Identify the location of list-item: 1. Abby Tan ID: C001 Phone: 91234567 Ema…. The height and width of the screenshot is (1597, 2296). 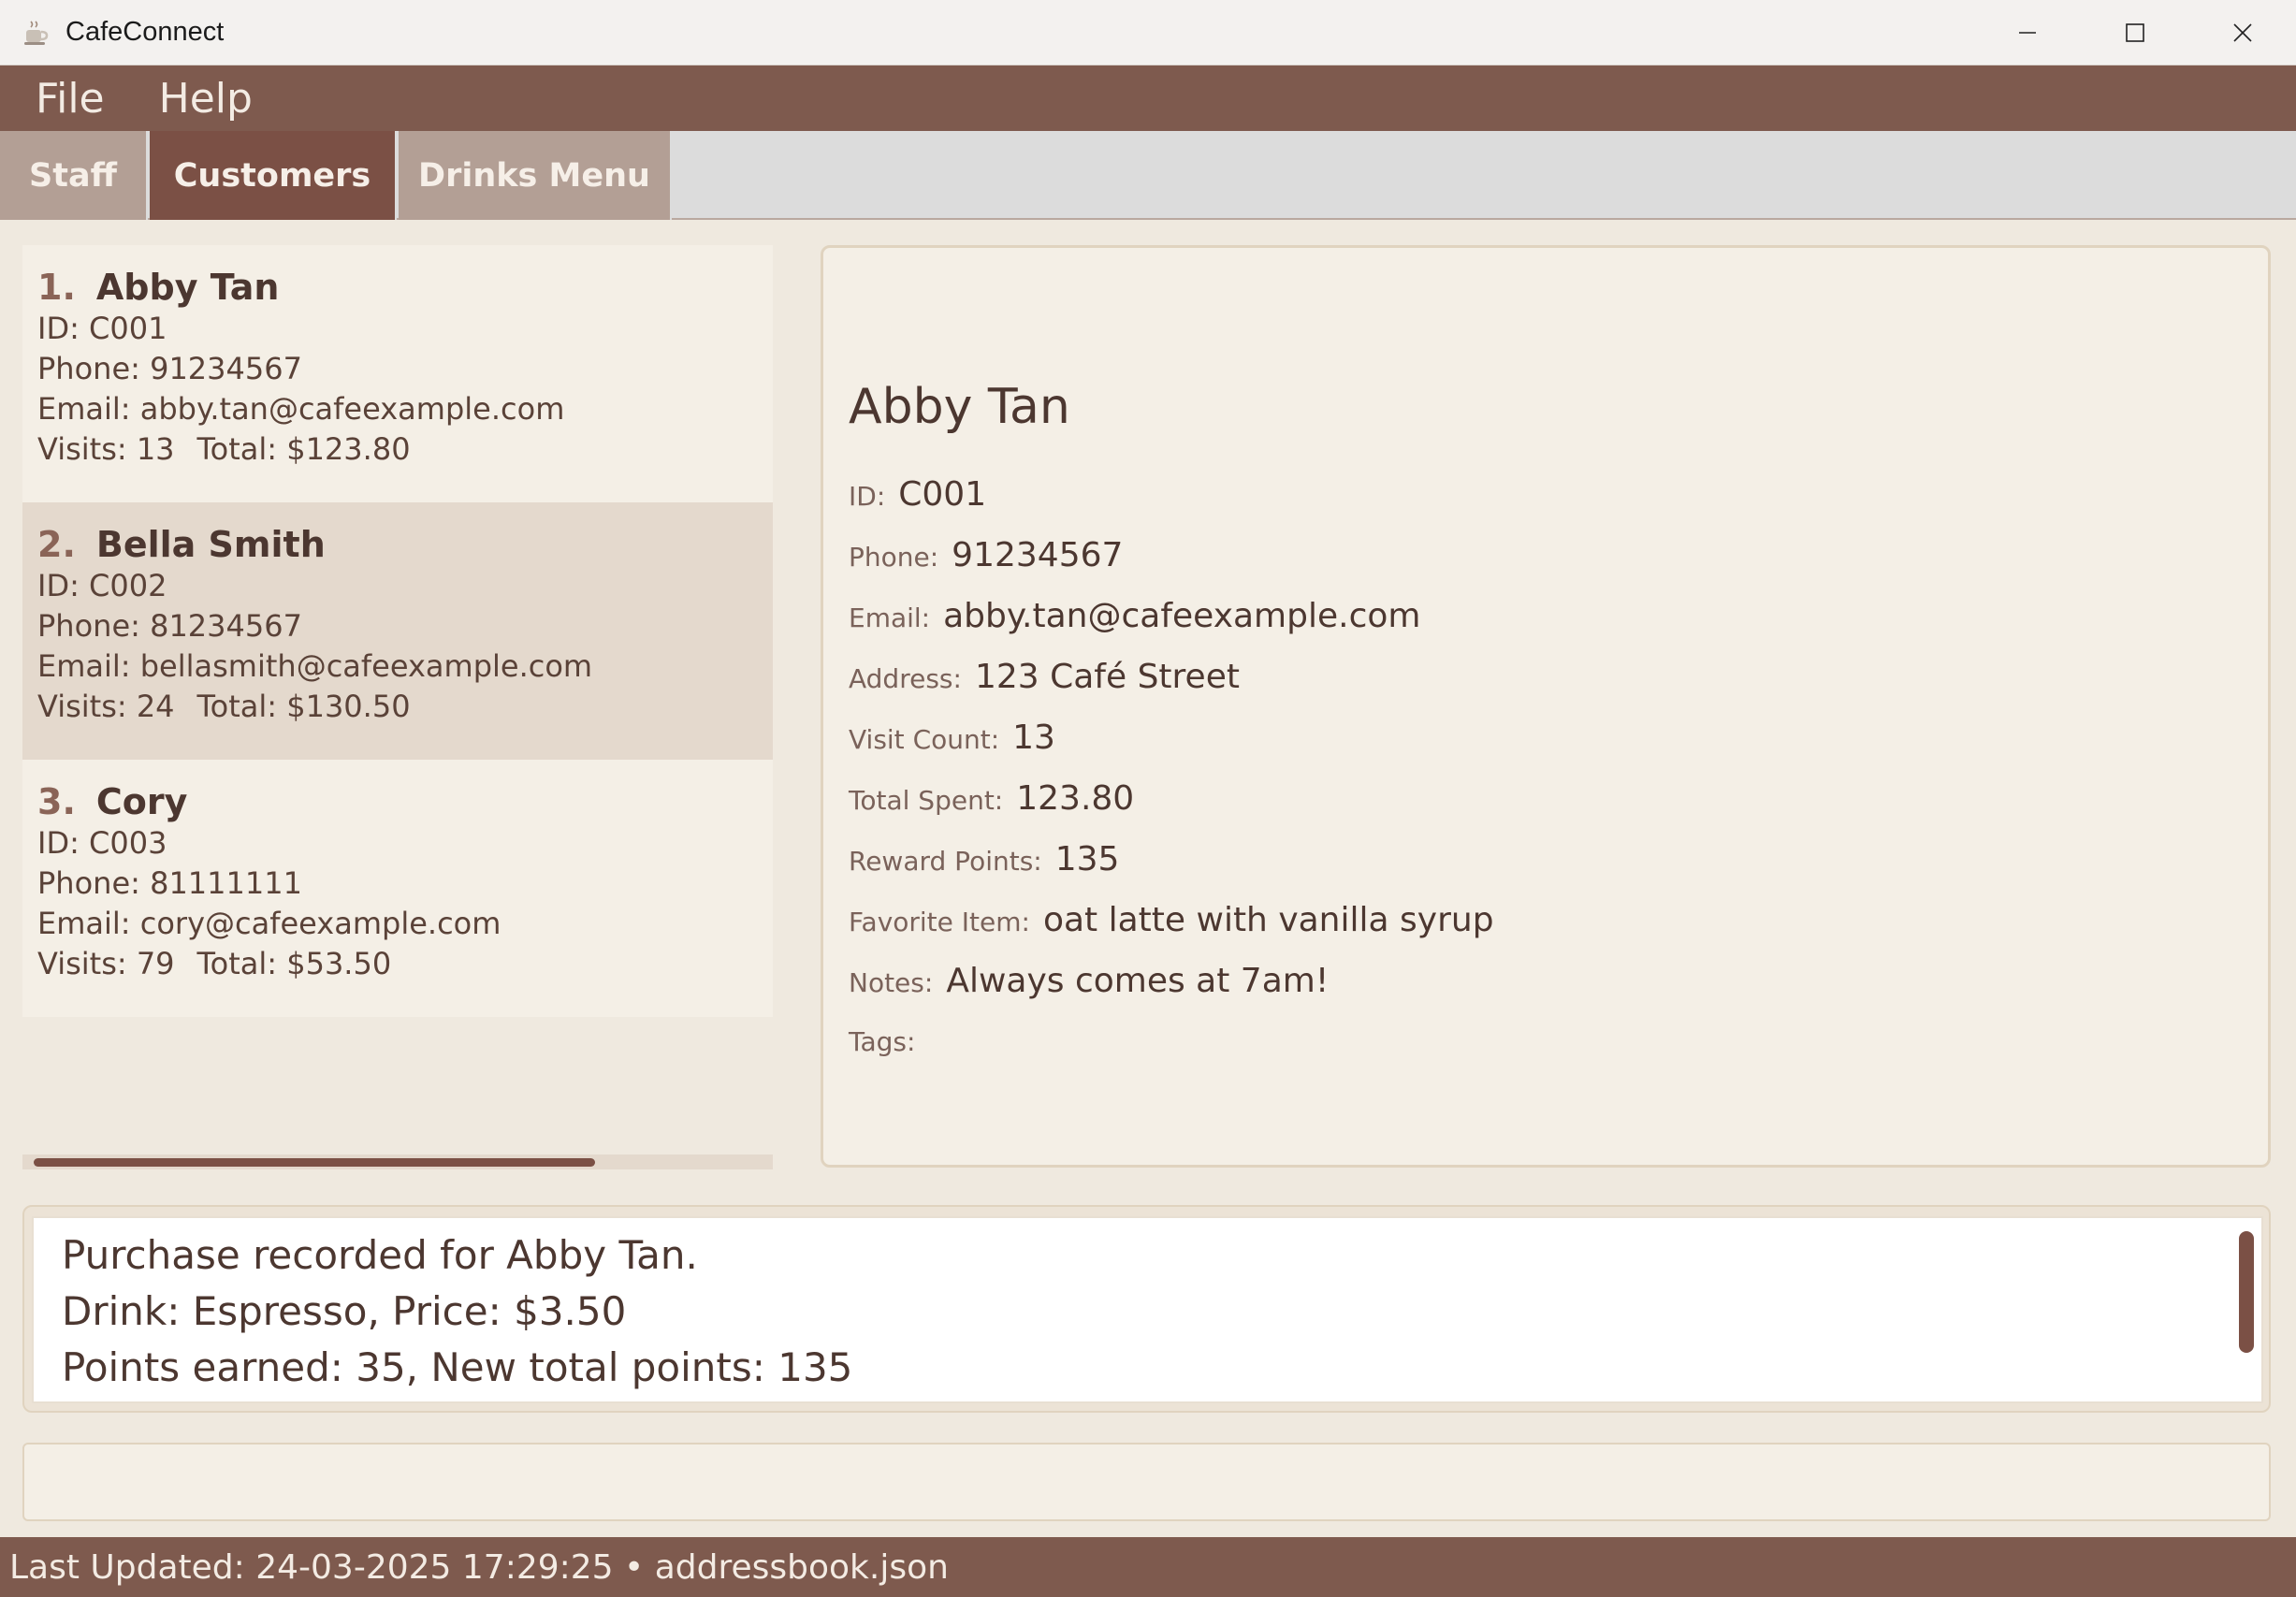
(397, 373).